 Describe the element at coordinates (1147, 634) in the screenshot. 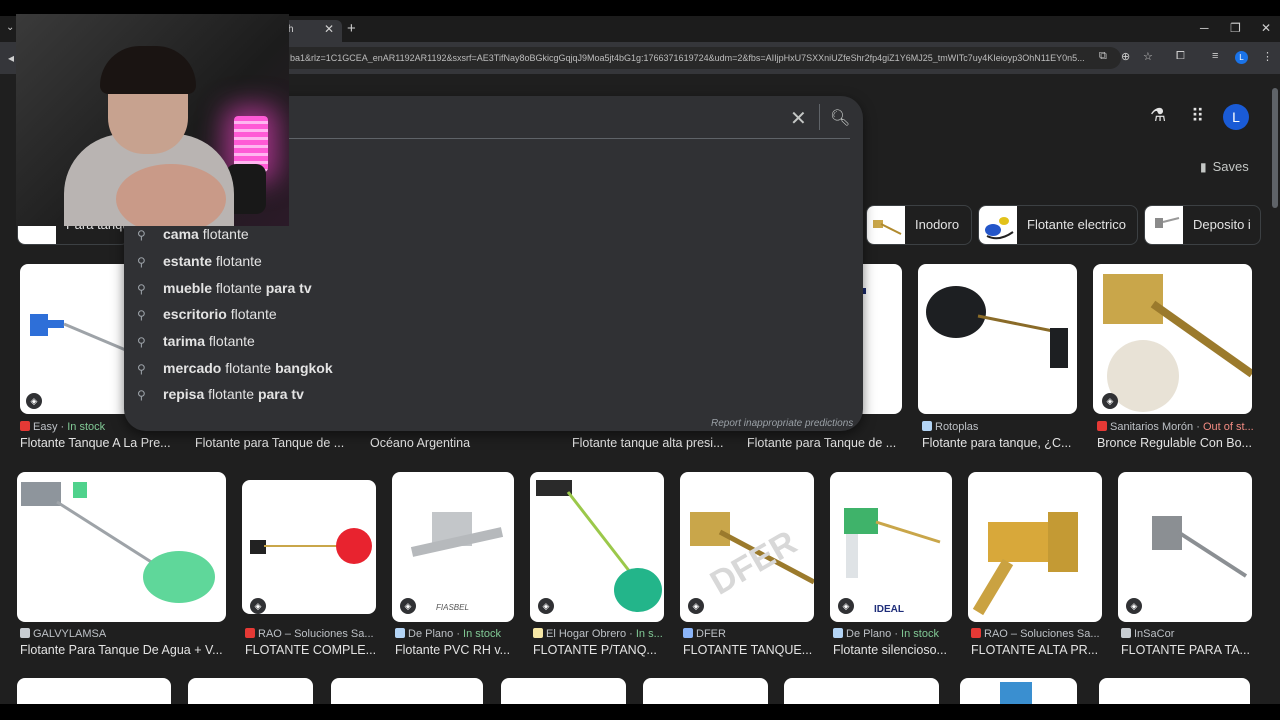

I see `result-source-15: InSaCor` at that location.